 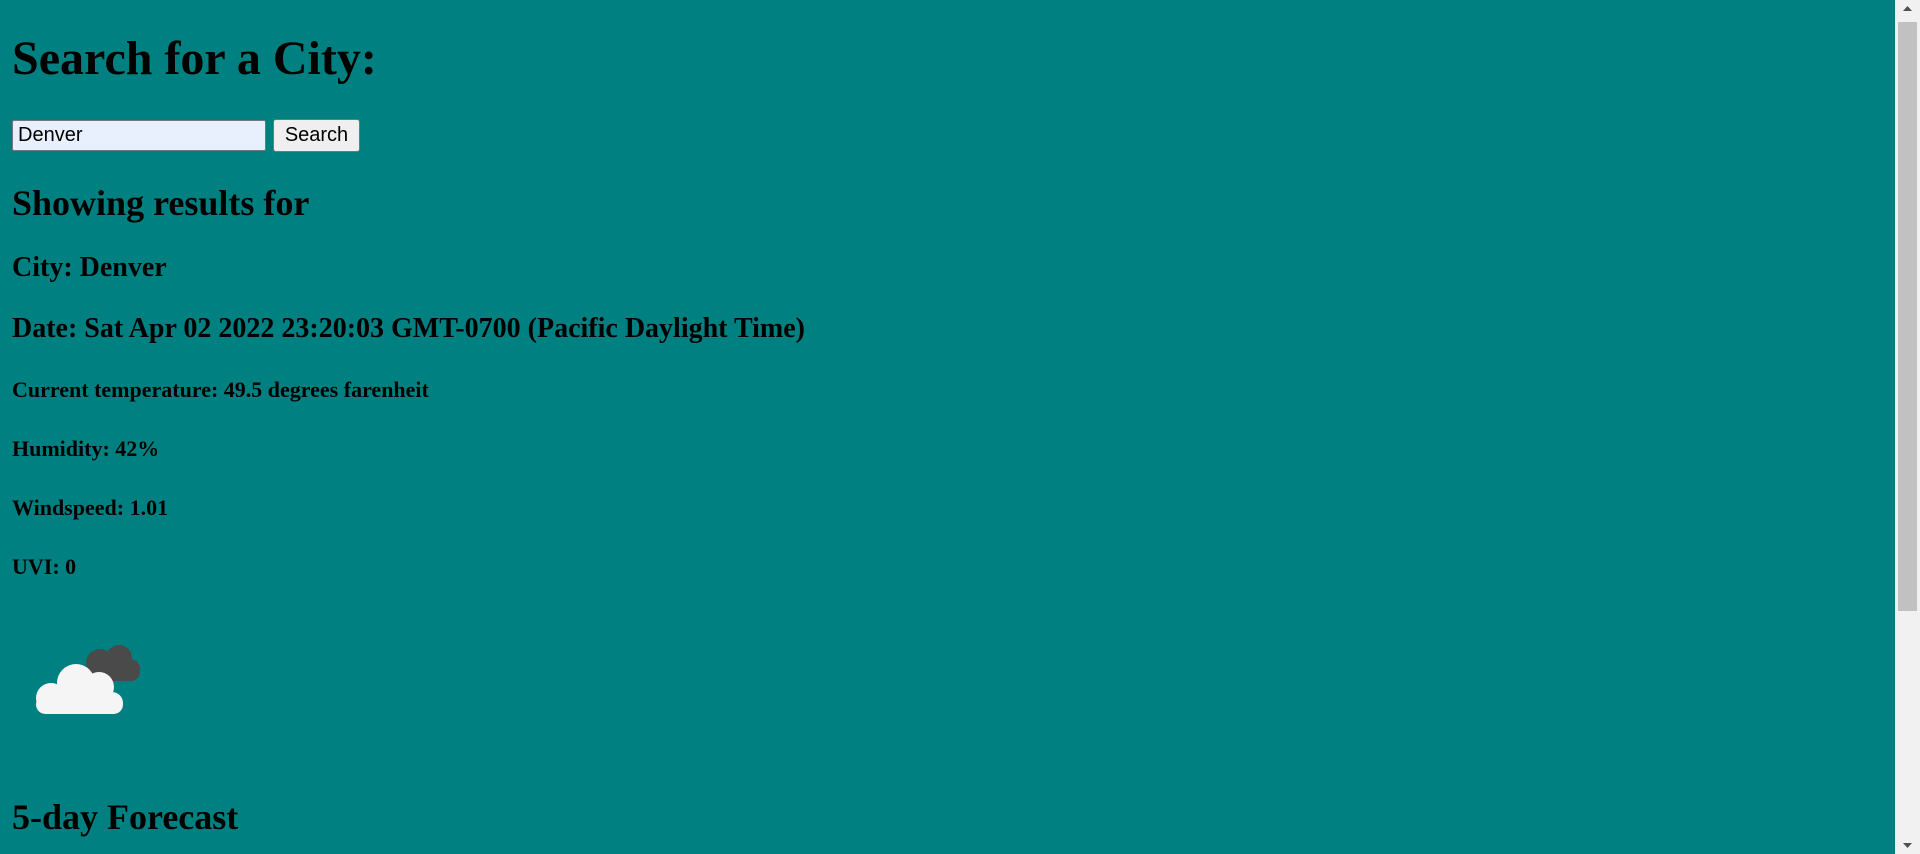 I want to click on city-name: City: Denver, so click(x=89, y=267).